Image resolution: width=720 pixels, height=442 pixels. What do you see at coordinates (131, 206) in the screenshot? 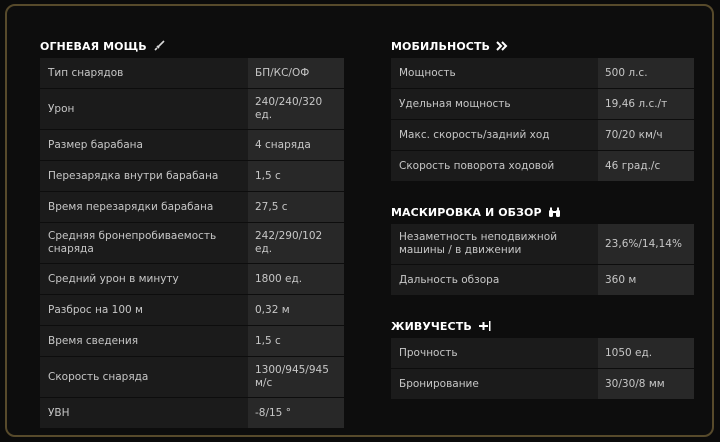
I see `stat-label: Время перезарядки барабана` at bounding box center [131, 206].